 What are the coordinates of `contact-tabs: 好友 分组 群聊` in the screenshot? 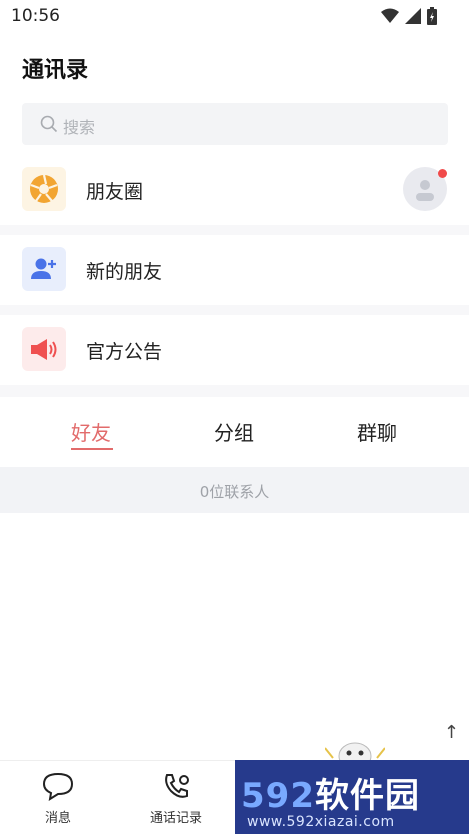 It's located at (234, 432).